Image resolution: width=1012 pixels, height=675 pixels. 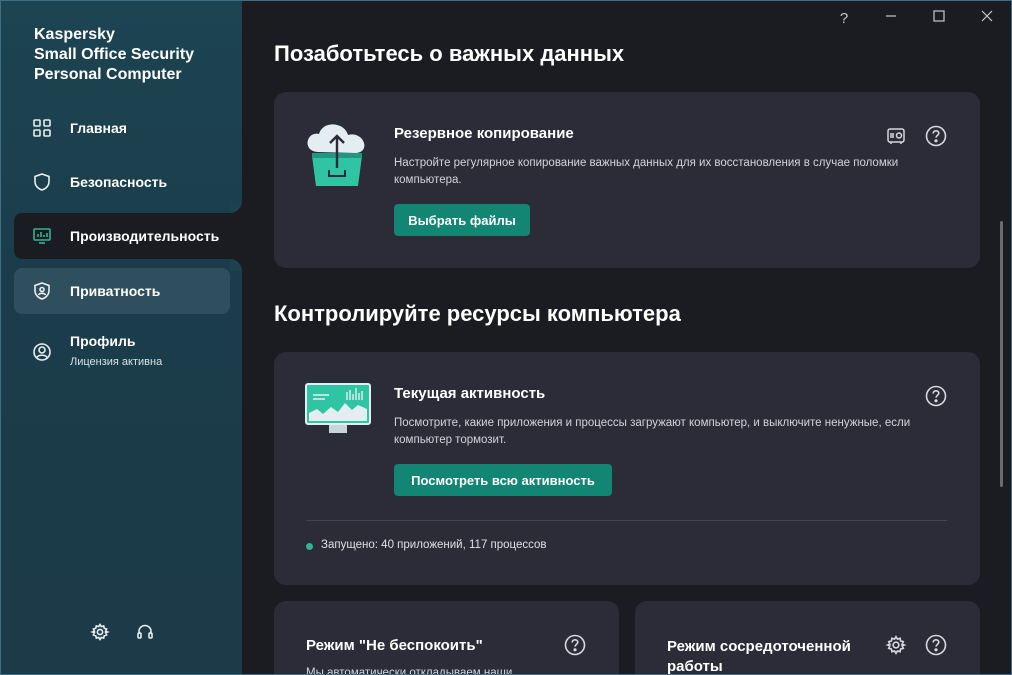 I want to click on sidebar-item-security: Безопасность, so click(x=122, y=182).